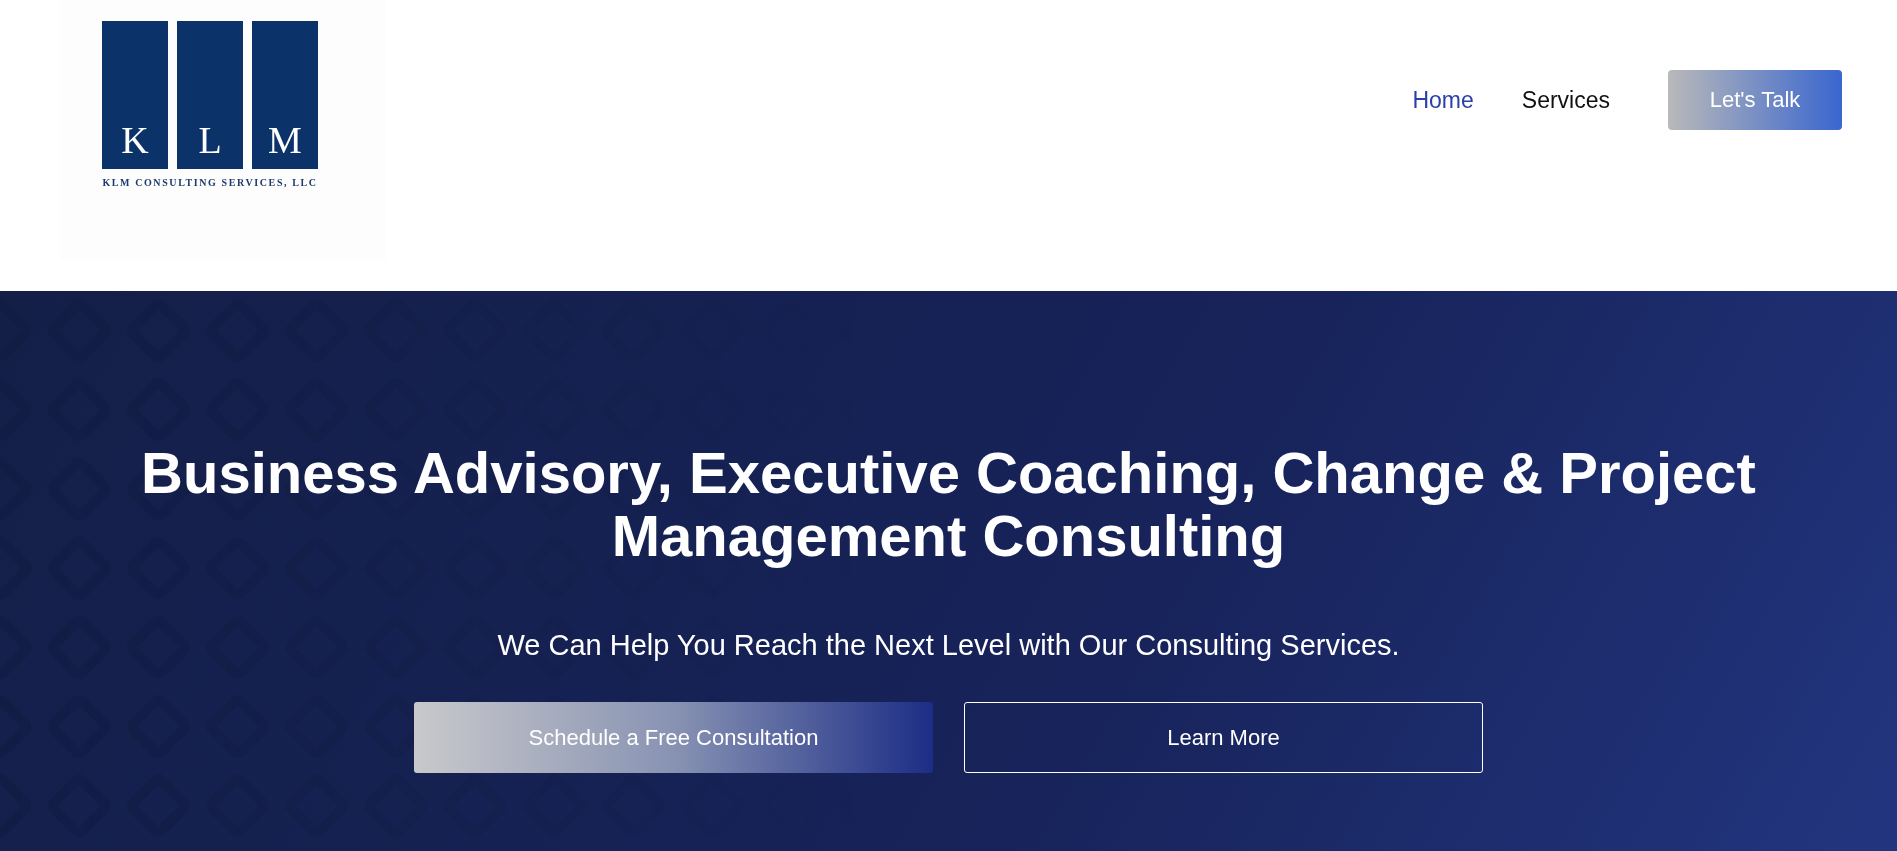 The image size is (1897, 851). Describe the element at coordinates (948, 504) in the screenshot. I see `hero-heading: Business Advisory, Executive Coaching, Change & Project Management Consulting` at that location.